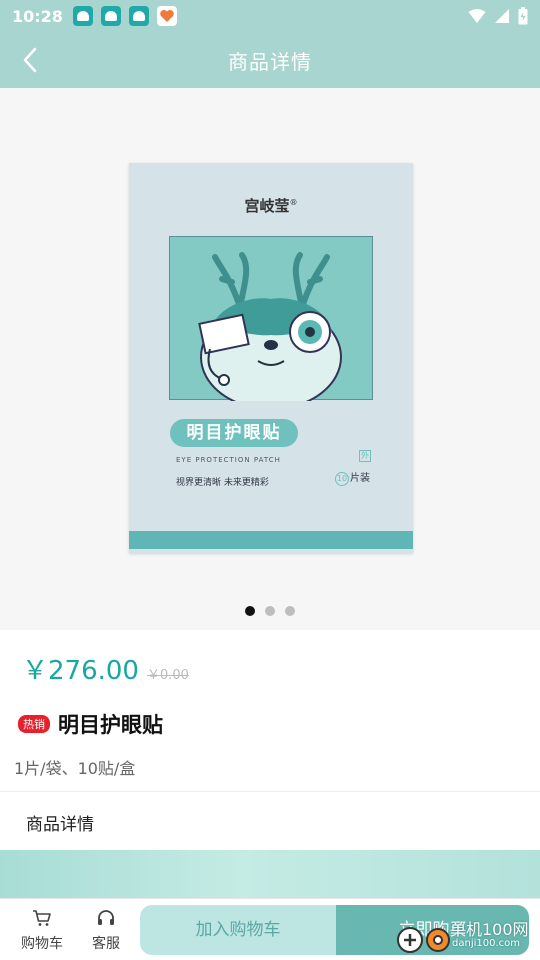 This screenshot has width=540, height=960. What do you see at coordinates (523, 16) in the screenshot?
I see `battery-icon` at bounding box center [523, 16].